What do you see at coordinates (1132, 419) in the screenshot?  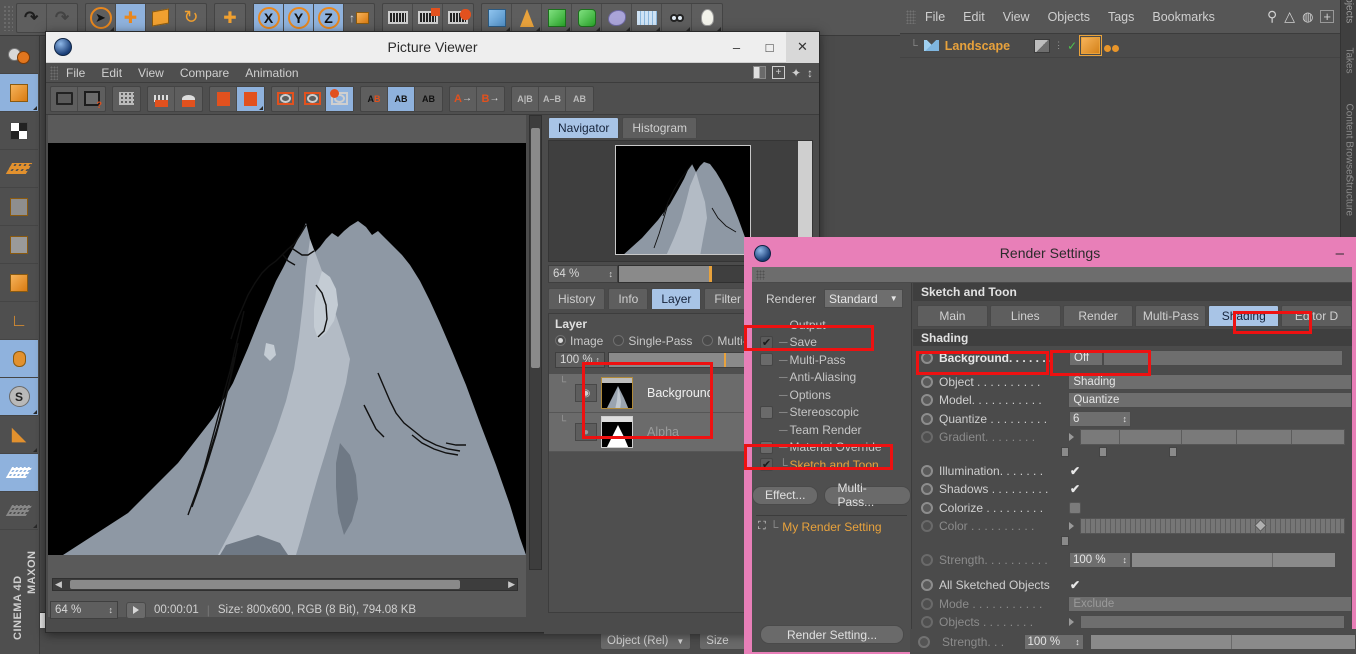 I see `property-quantize: Quantize . . . . . . . . . 6 ↕` at bounding box center [1132, 419].